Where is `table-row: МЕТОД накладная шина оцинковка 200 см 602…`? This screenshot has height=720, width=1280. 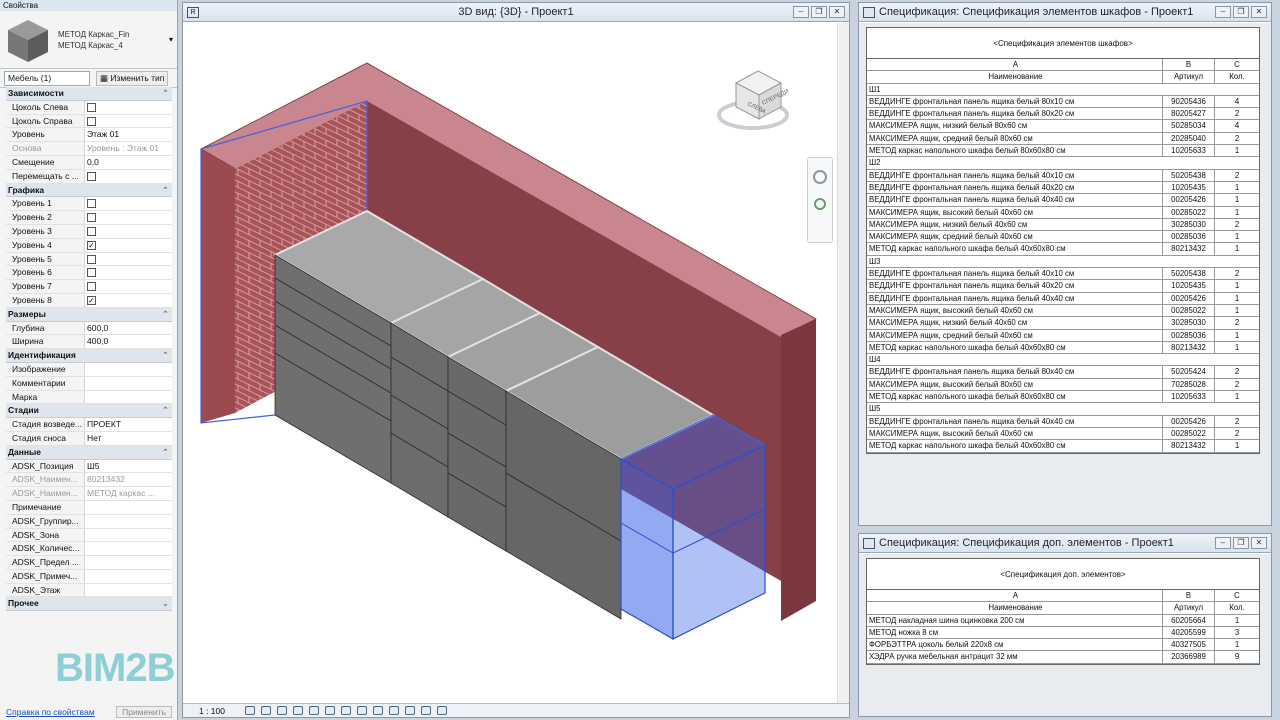
table-row: МЕТОД накладная шина оцинковка 200 см 602… is located at coordinates (1063, 620).